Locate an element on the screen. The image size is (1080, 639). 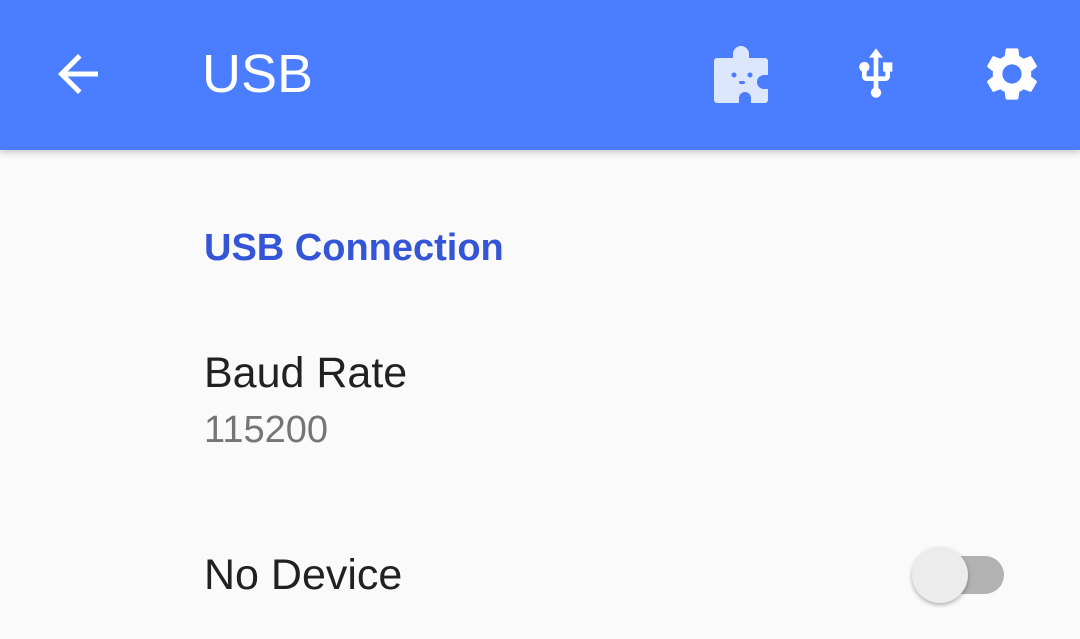
device-toggle-switch is located at coordinates (959, 575).